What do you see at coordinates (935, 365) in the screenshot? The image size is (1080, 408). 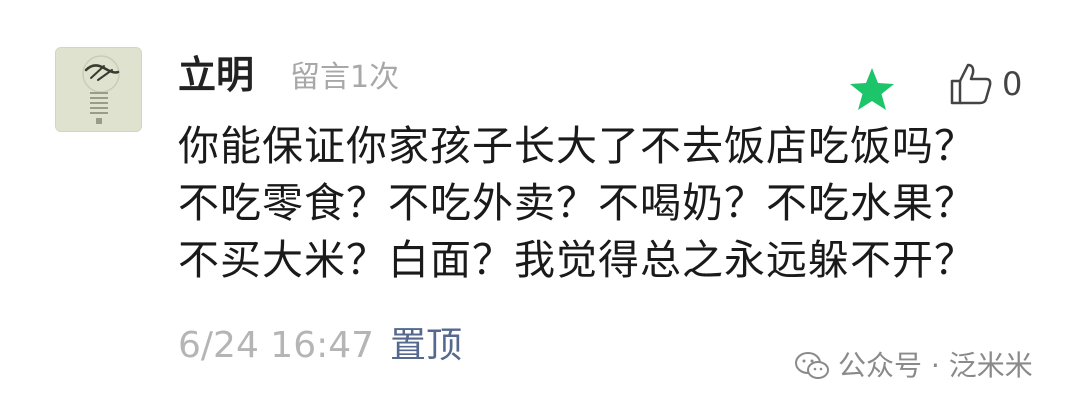 I see `watermark-text: 公众号 · 泛米米` at bounding box center [935, 365].